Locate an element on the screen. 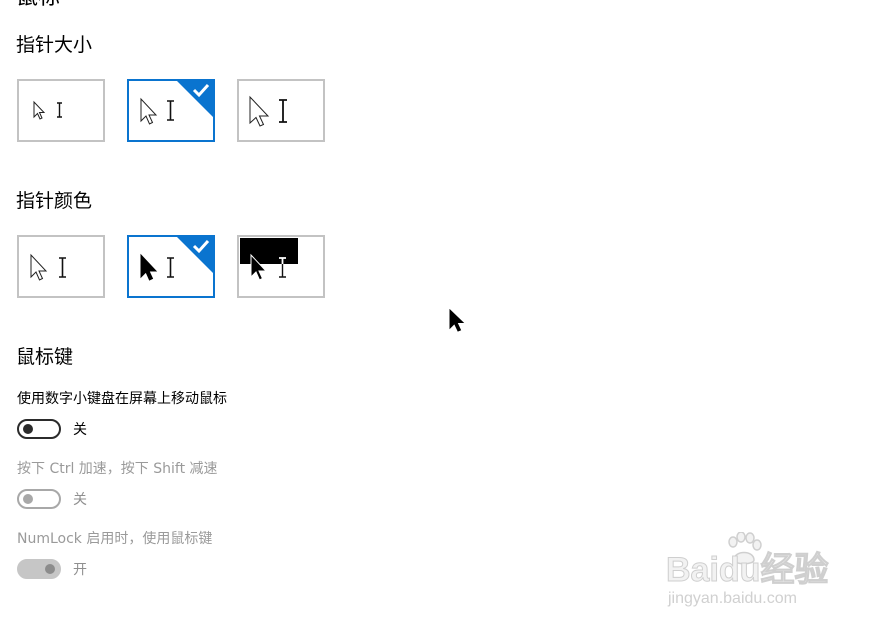 Image resolution: width=872 pixels, height=629 pixels. pointer-size-large-option is located at coordinates (281, 110).